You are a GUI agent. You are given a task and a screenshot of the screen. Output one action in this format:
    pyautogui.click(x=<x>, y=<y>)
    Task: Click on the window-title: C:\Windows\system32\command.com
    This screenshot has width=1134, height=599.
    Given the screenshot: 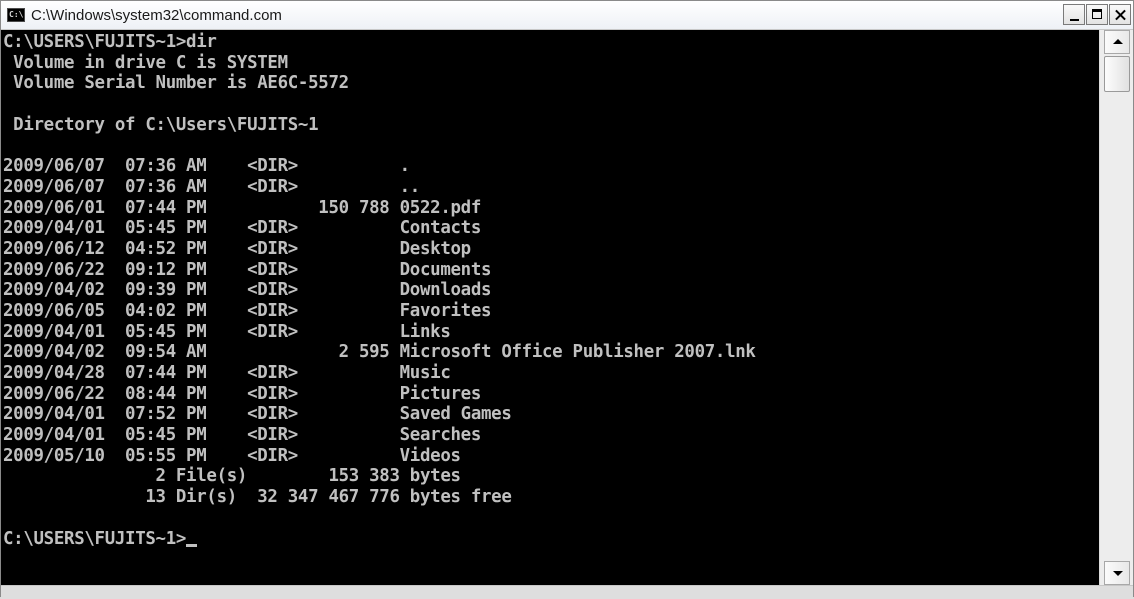 What is the action you would take?
    pyautogui.click(x=156, y=15)
    